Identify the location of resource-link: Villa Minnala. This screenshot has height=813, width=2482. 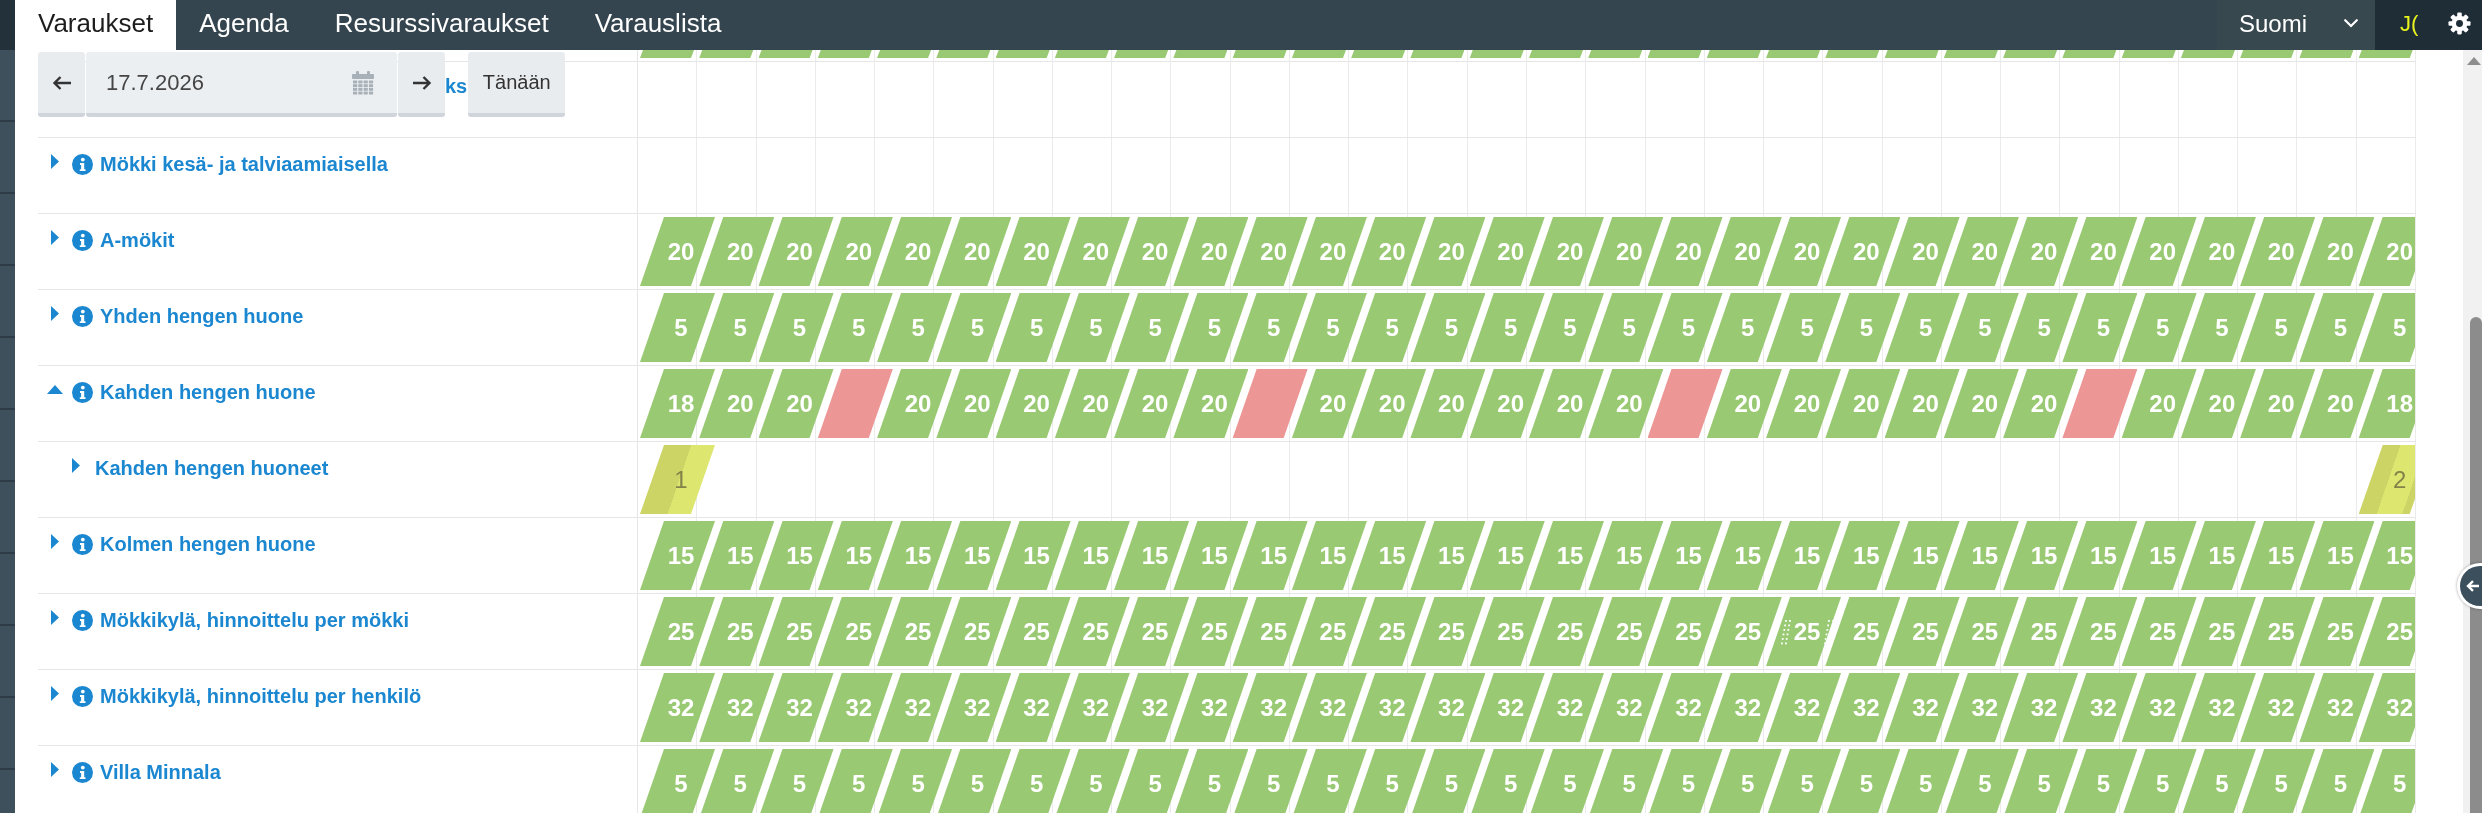
(160, 772).